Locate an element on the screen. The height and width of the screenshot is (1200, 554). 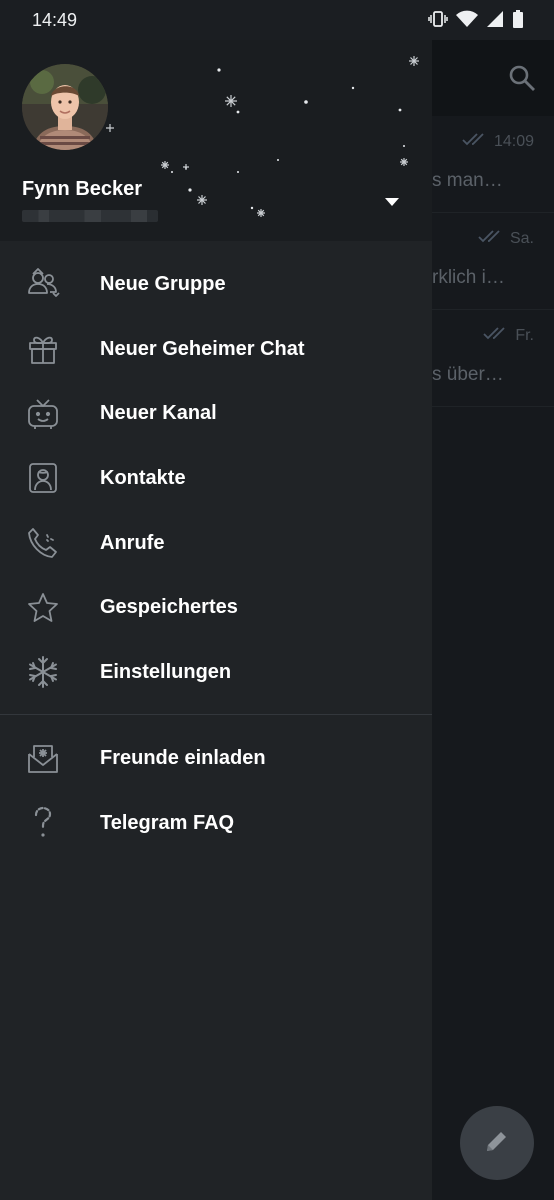
invite-envelope-icon is located at coordinates (43, 758).